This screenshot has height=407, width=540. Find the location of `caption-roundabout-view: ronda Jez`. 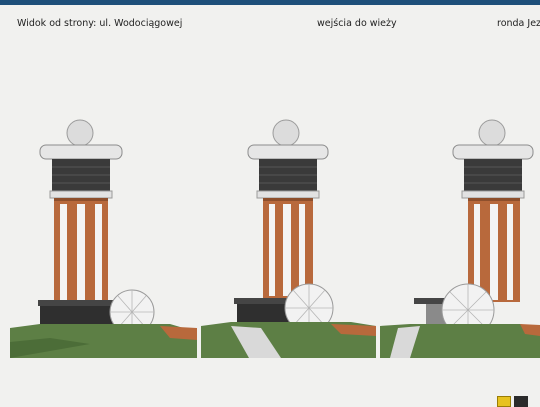

caption-roundabout-view: ronda Jez is located at coordinates (518, 23).